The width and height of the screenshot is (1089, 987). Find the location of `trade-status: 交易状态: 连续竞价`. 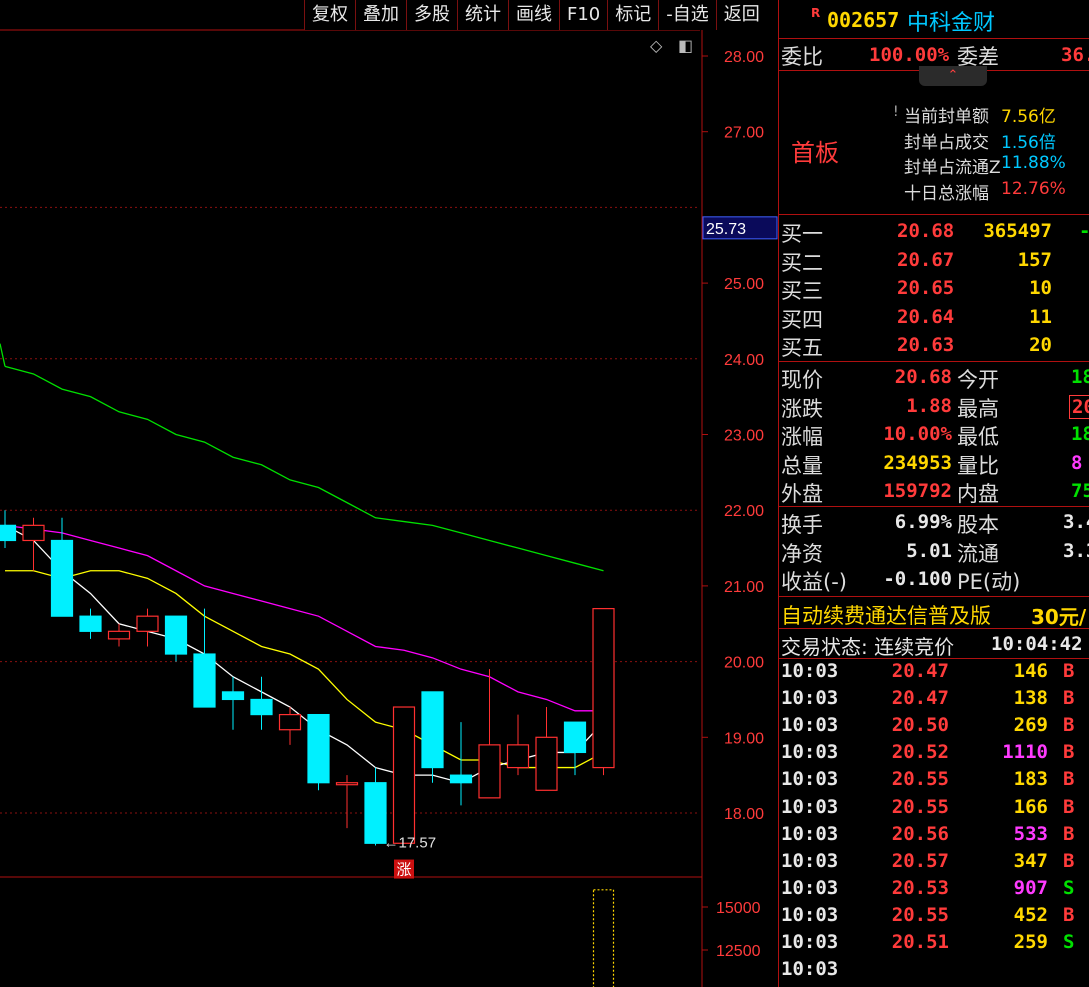

trade-status: 交易状态: 连续竞价 is located at coordinates (868, 647).